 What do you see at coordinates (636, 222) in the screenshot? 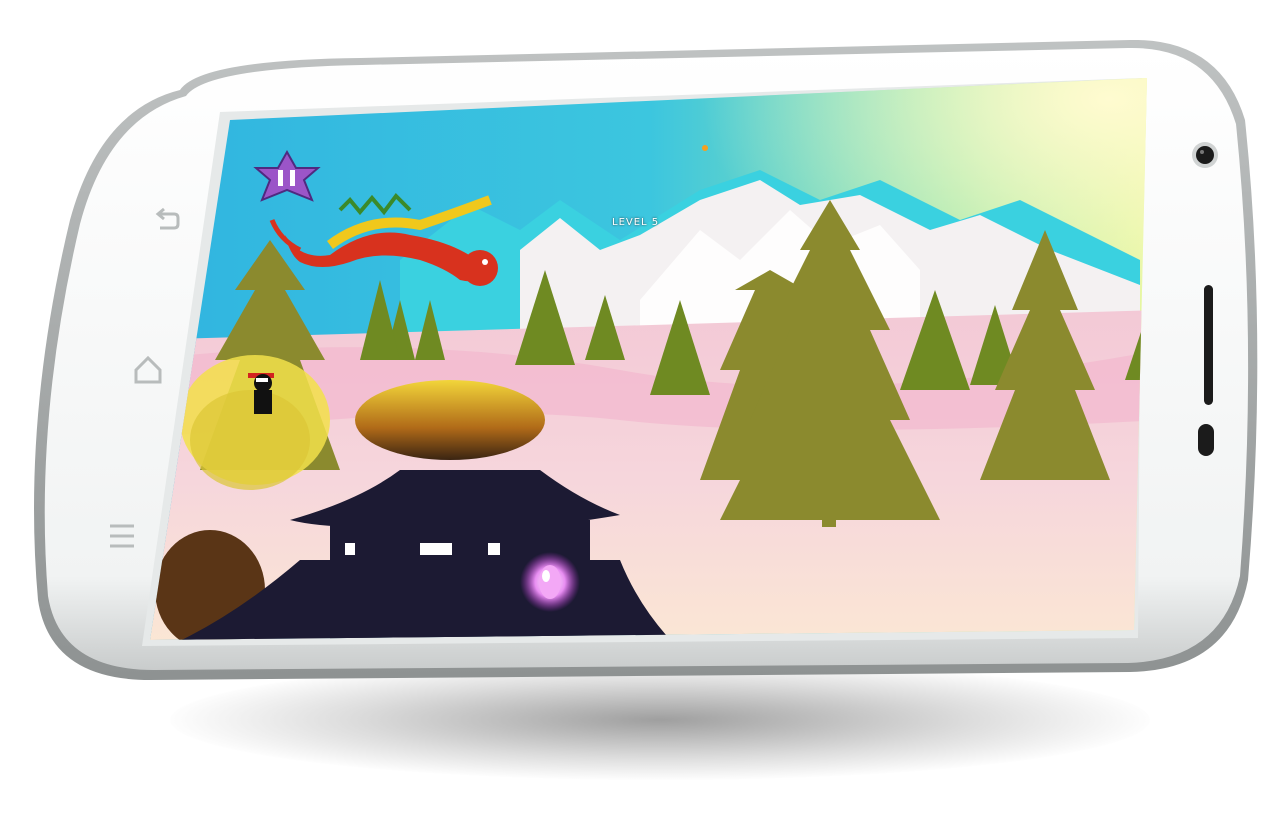
I see `level-label: LEVEL 5` at bounding box center [636, 222].